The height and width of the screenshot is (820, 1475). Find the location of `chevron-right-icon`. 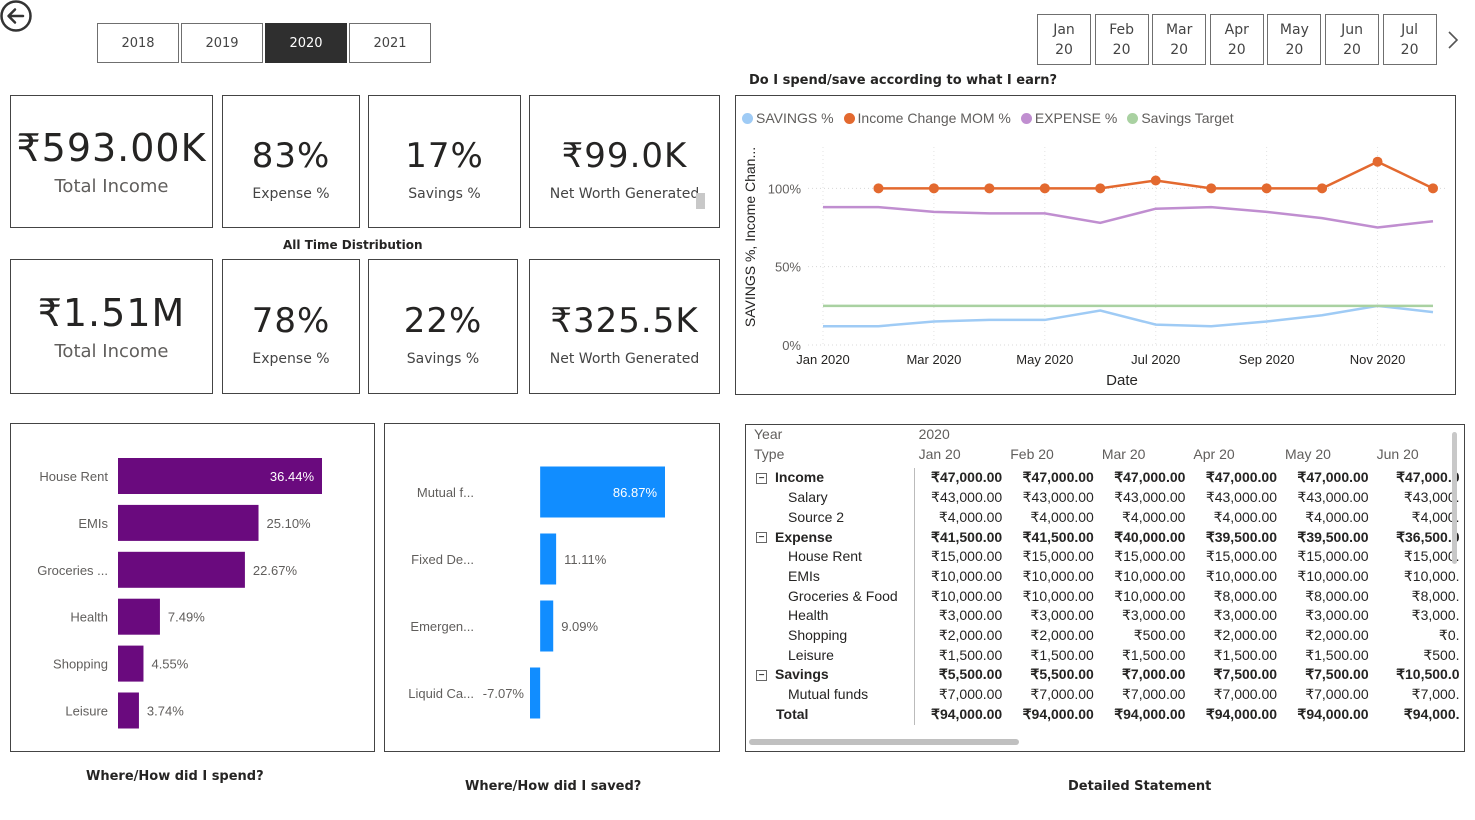

chevron-right-icon is located at coordinates (1453, 40).